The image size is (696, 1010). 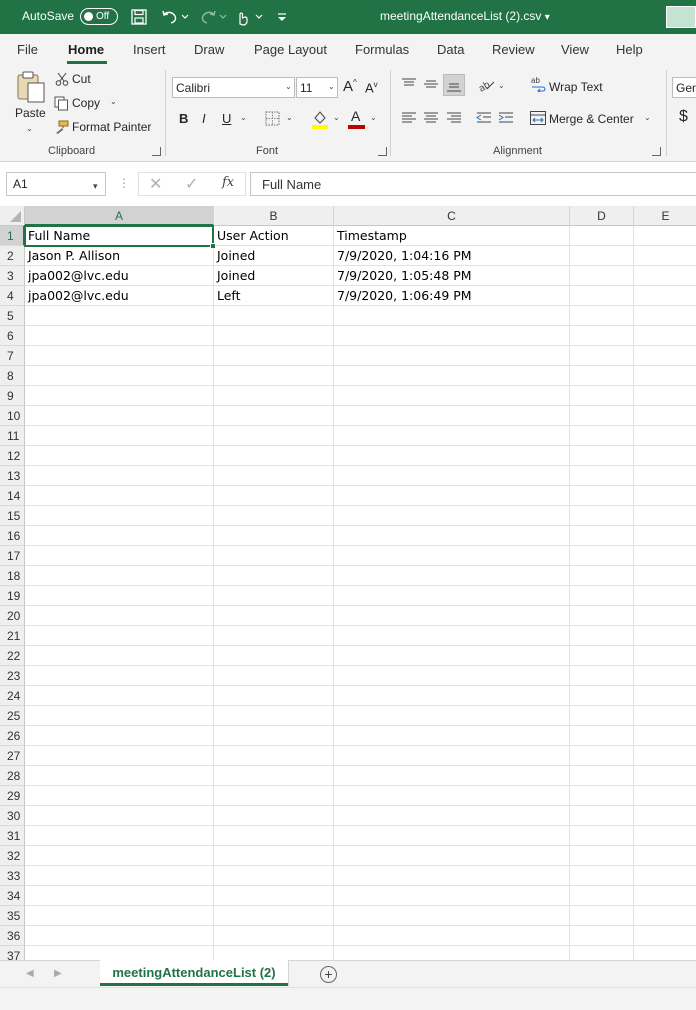 What do you see at coordinates (350, 86) in the screenshot?
I see `increase-font-size-button: A^` at bounding box center [350, 86].